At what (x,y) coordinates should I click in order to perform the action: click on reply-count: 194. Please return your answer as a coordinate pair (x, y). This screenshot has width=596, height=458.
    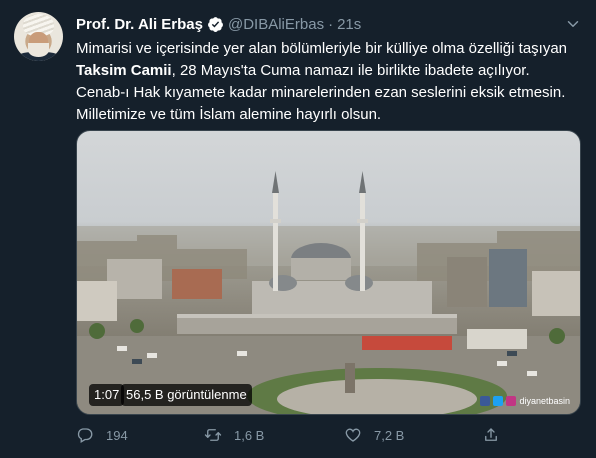
    Looking at the image, I should click on (117, 435).